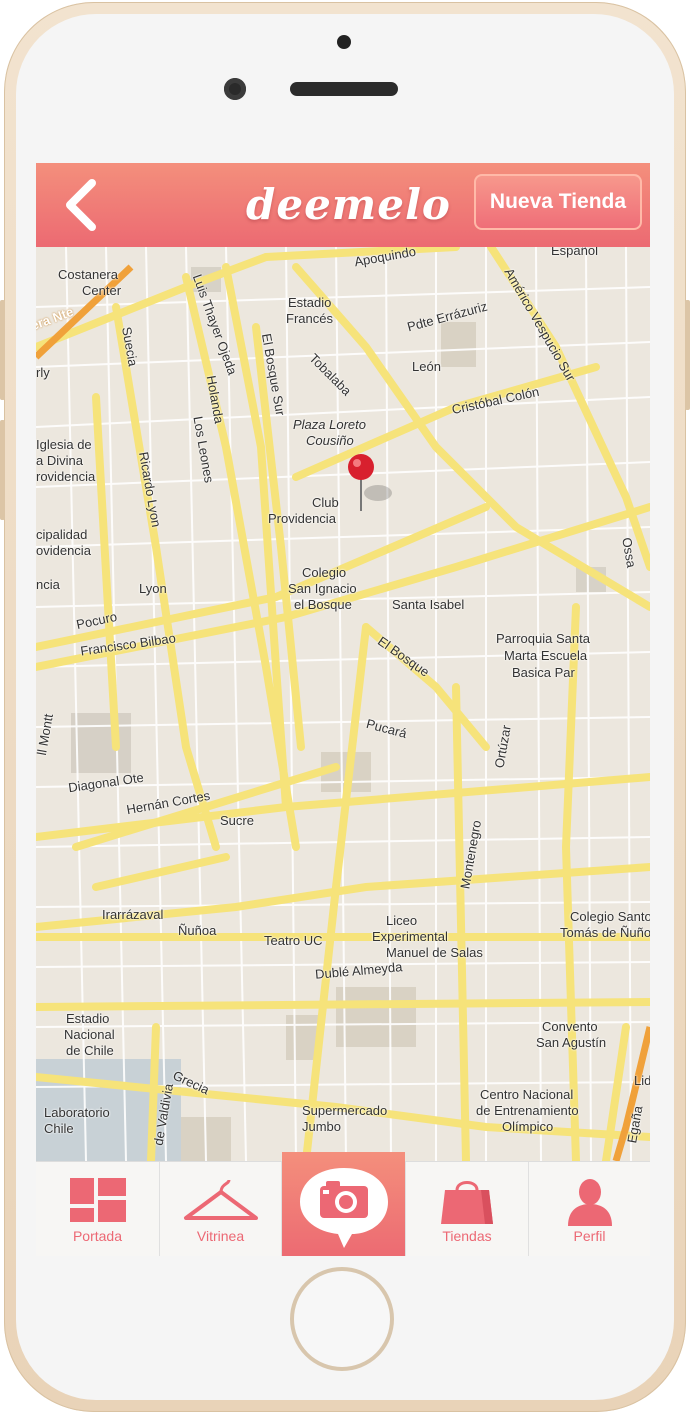 This screenshot has width=690, height=1414. Describe the element at coordinates (467, 1202) in the screenshot. I see `shopping-bag-icon` at that location.